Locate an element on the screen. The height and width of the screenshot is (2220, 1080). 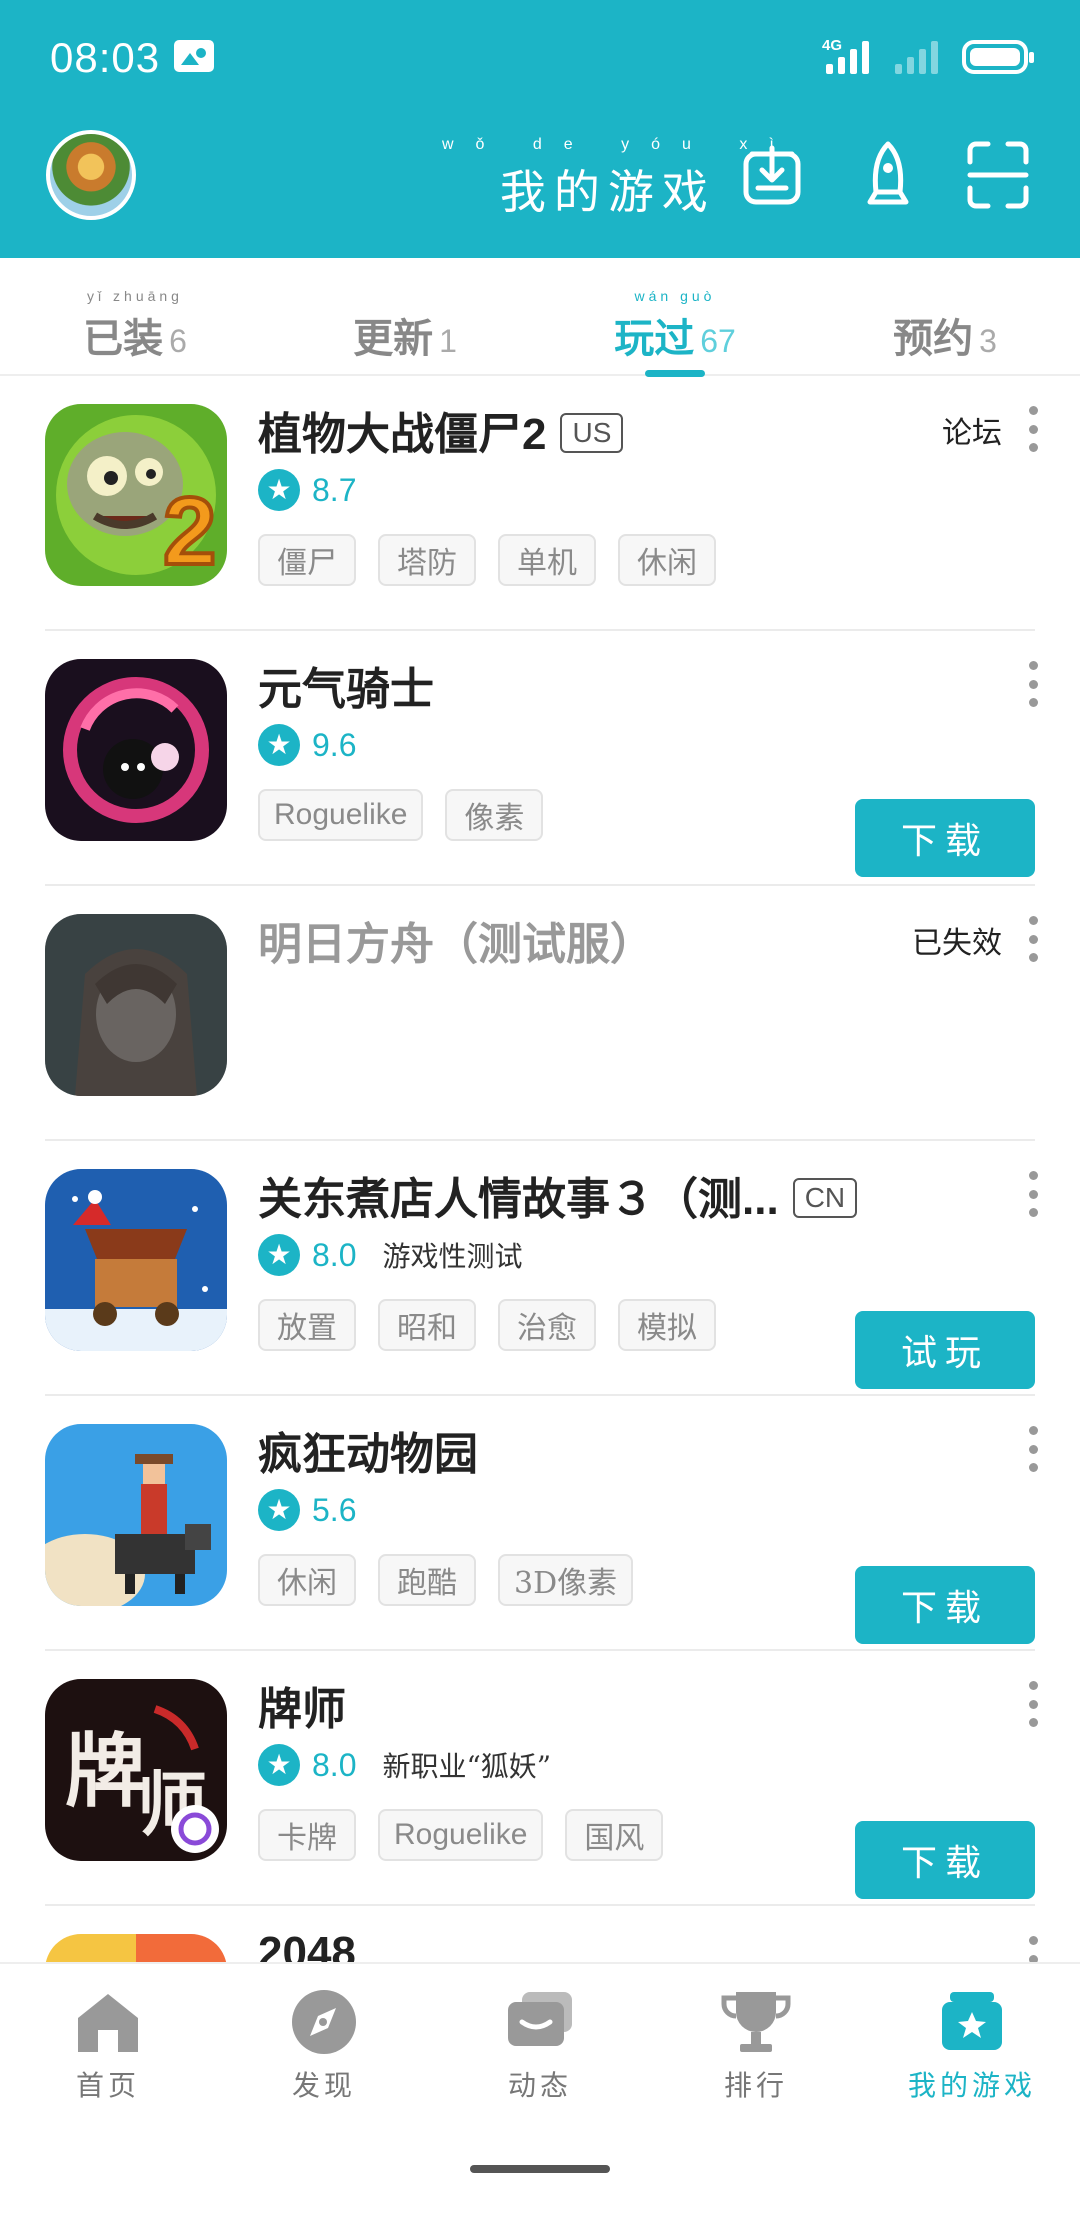
tab-played-count: 67 is located at coordinates (718, 341).